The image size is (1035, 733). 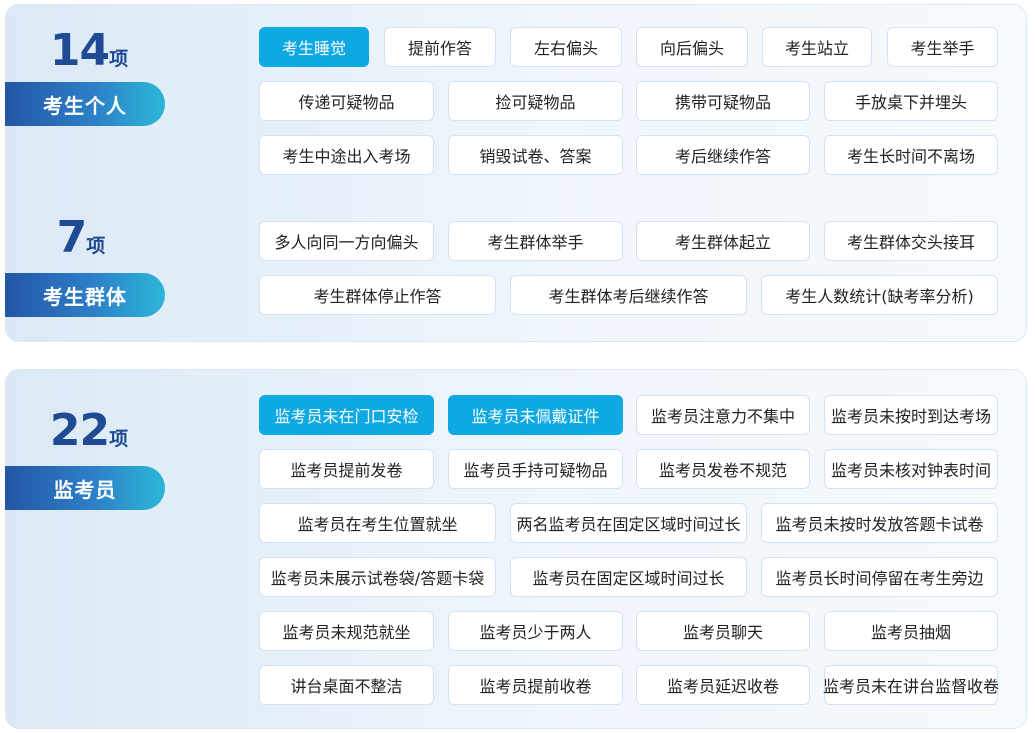 I want to click on group-label: 考生群体, so click(x=85, y=295).